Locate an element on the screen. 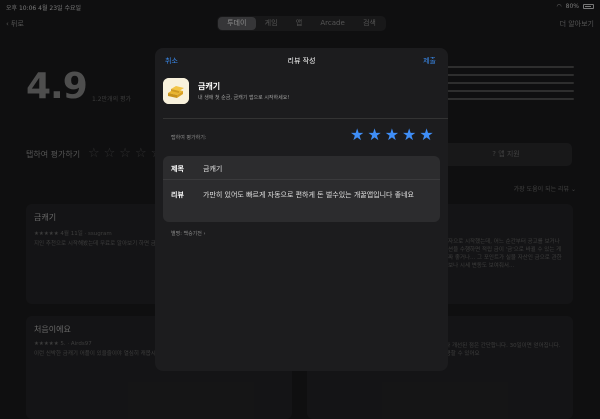  app-name: 금캐기 is located at coordinates (209, 86).